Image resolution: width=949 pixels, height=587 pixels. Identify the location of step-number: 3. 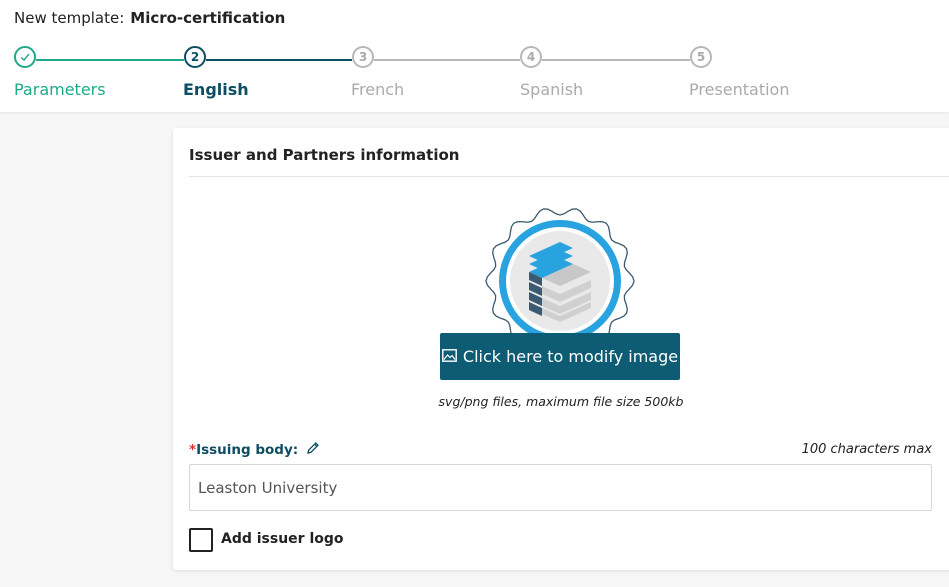
(363, 57).